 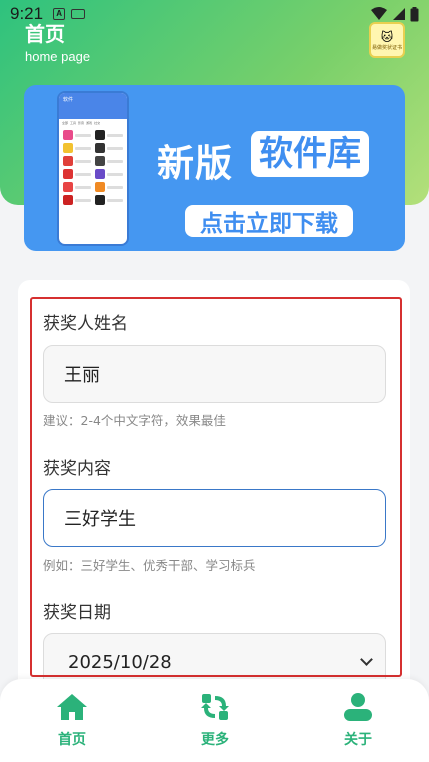 What do you see at coordinates (45, 34) in the screenshot?
I see `page-title: 首页` at bounding box center [45, 34].